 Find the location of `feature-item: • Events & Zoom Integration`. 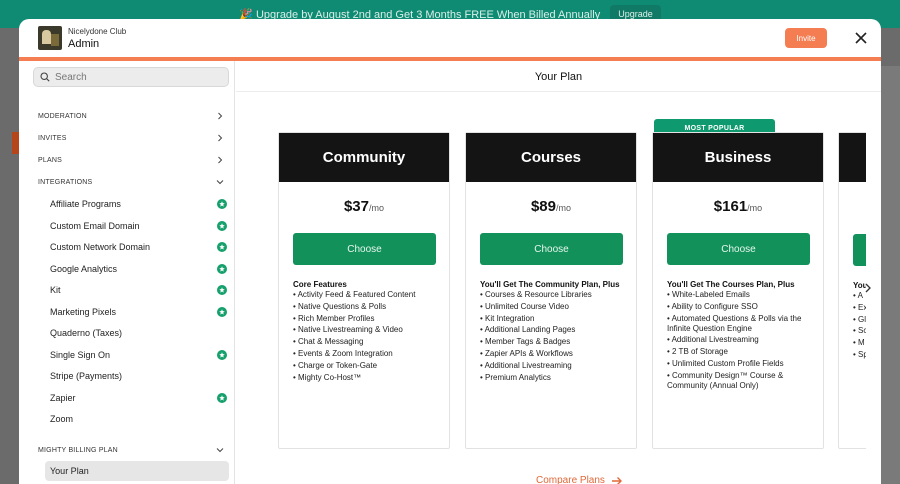

feature-item: • Events & Zoom Integration is located at coordinates (343, 353).